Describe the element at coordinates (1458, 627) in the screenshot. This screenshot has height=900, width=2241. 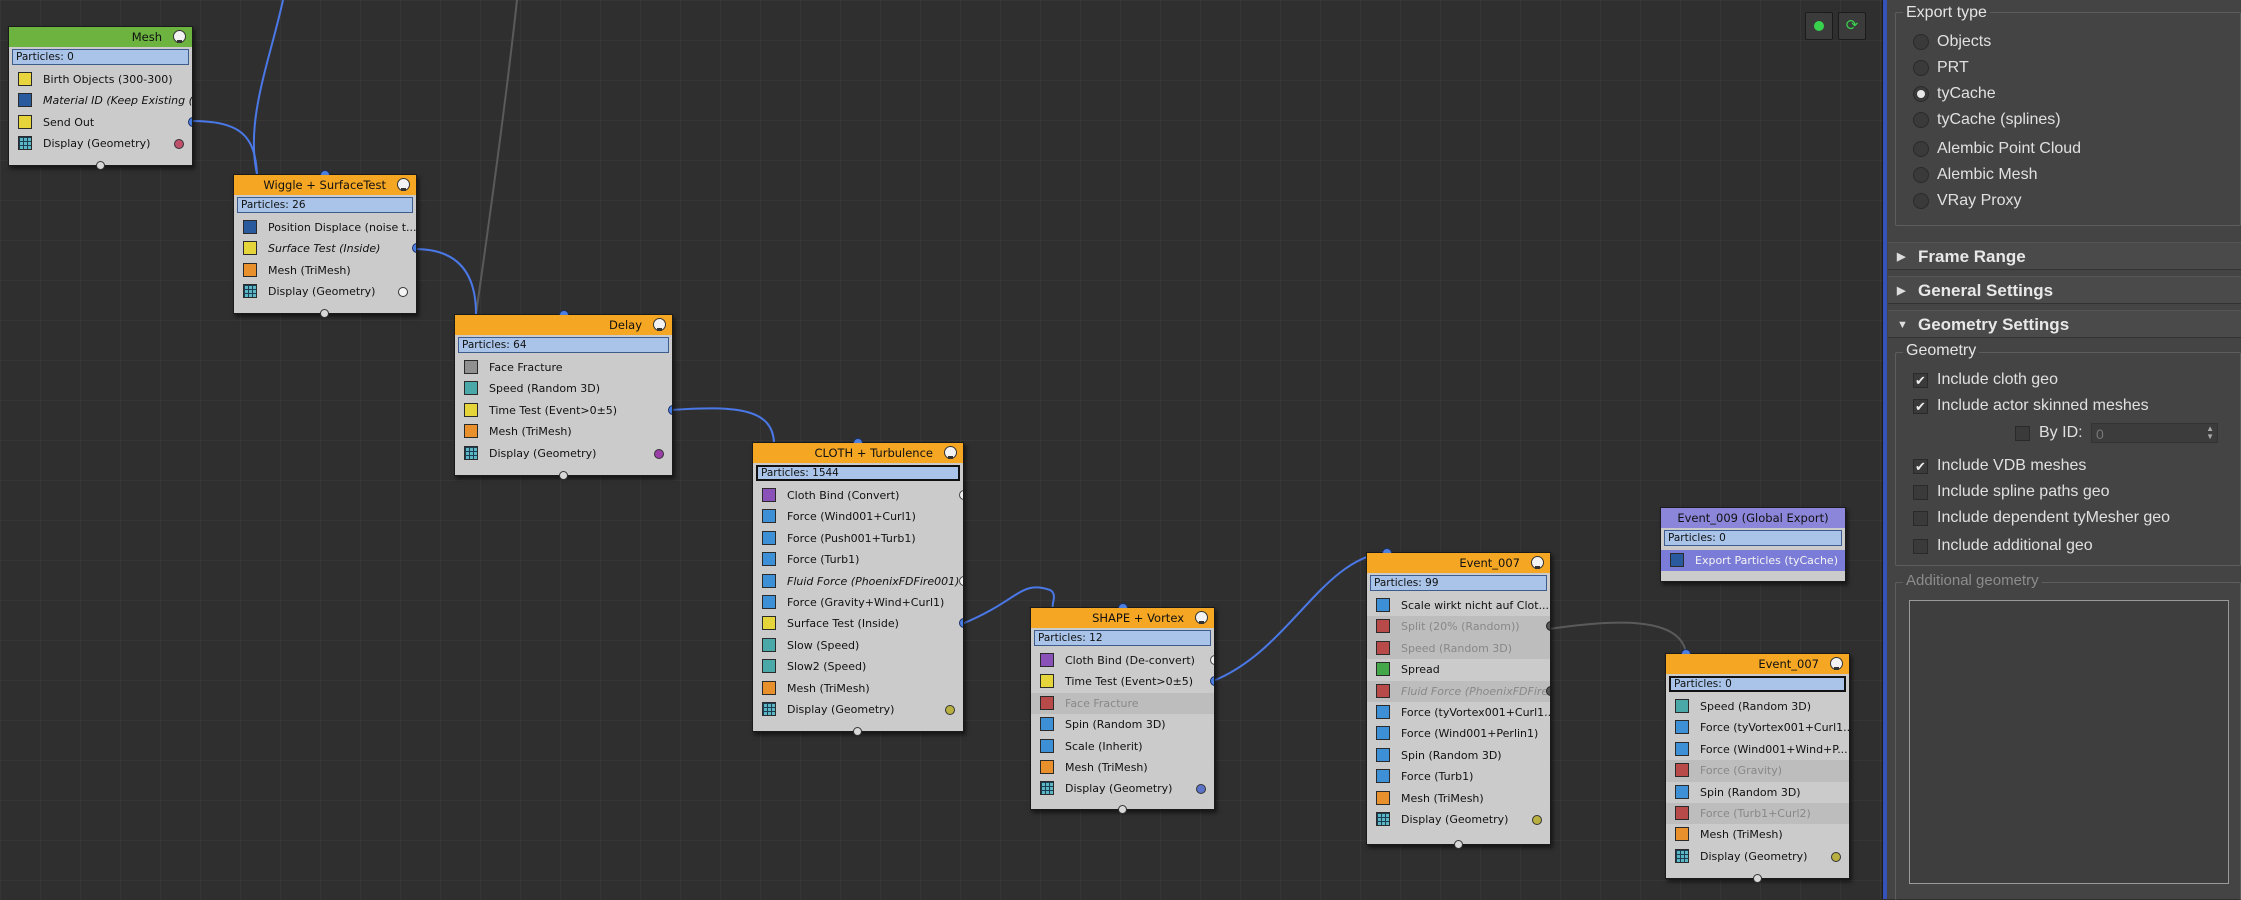
I see `operator-split: Split (20% (Random))` at that location.